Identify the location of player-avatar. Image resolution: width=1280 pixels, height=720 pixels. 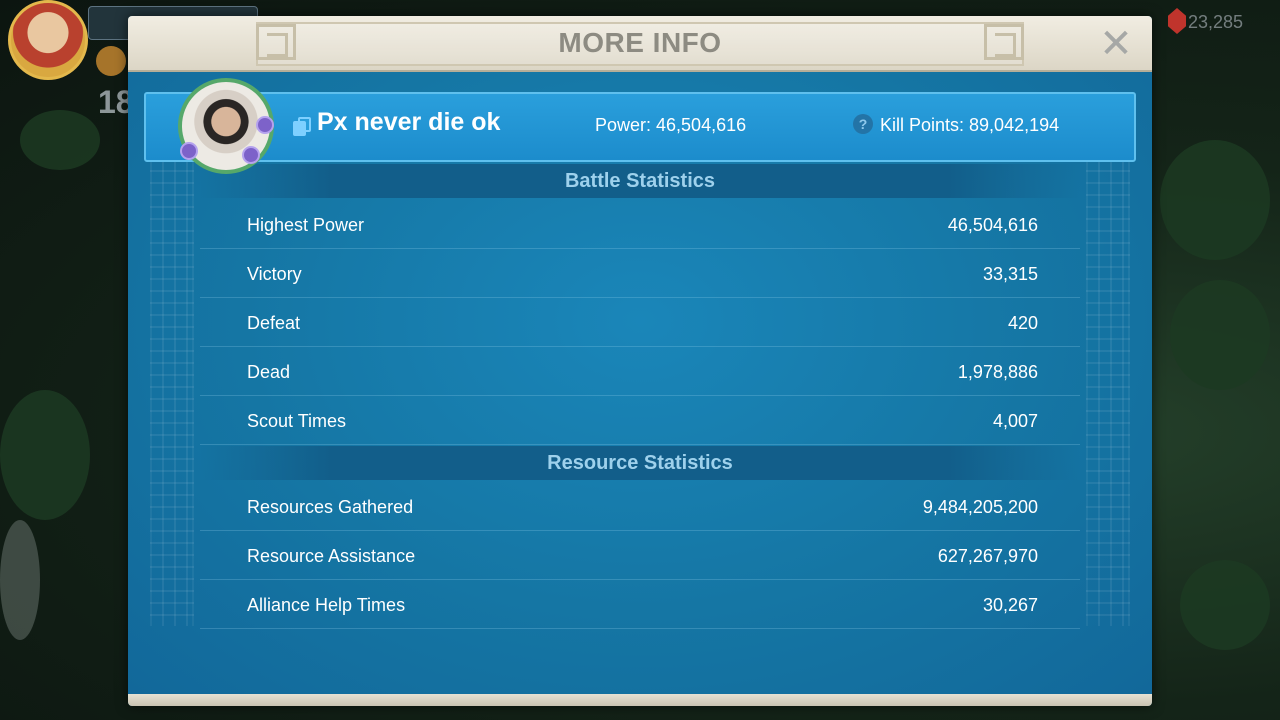
(228, 126).